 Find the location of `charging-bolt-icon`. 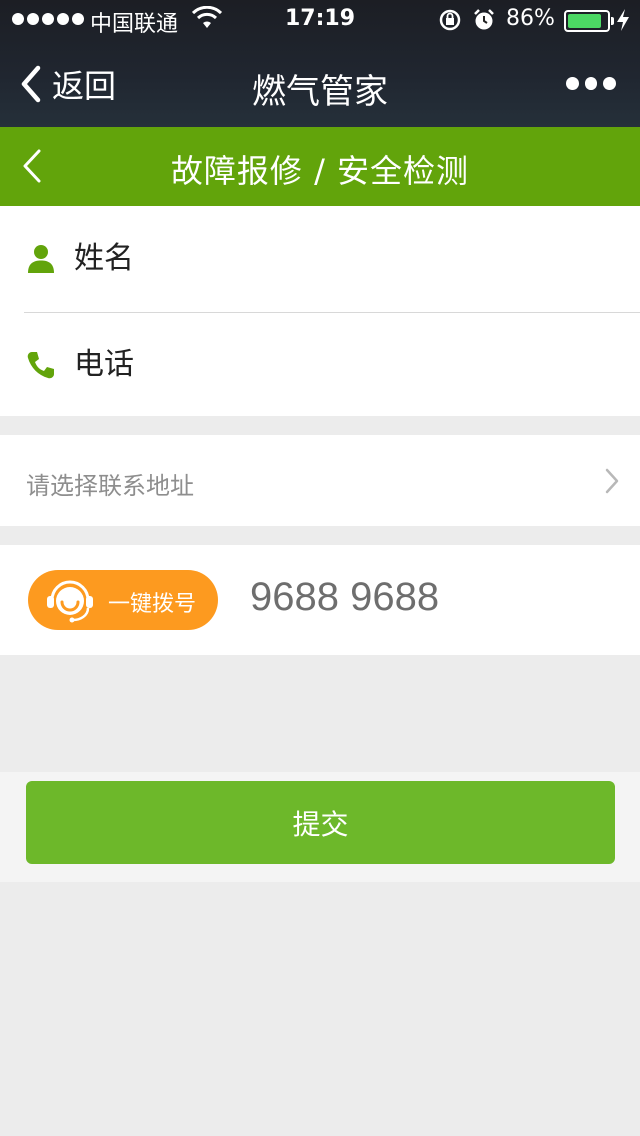

charging-bolt-icon is located at coordinates (623, 20).